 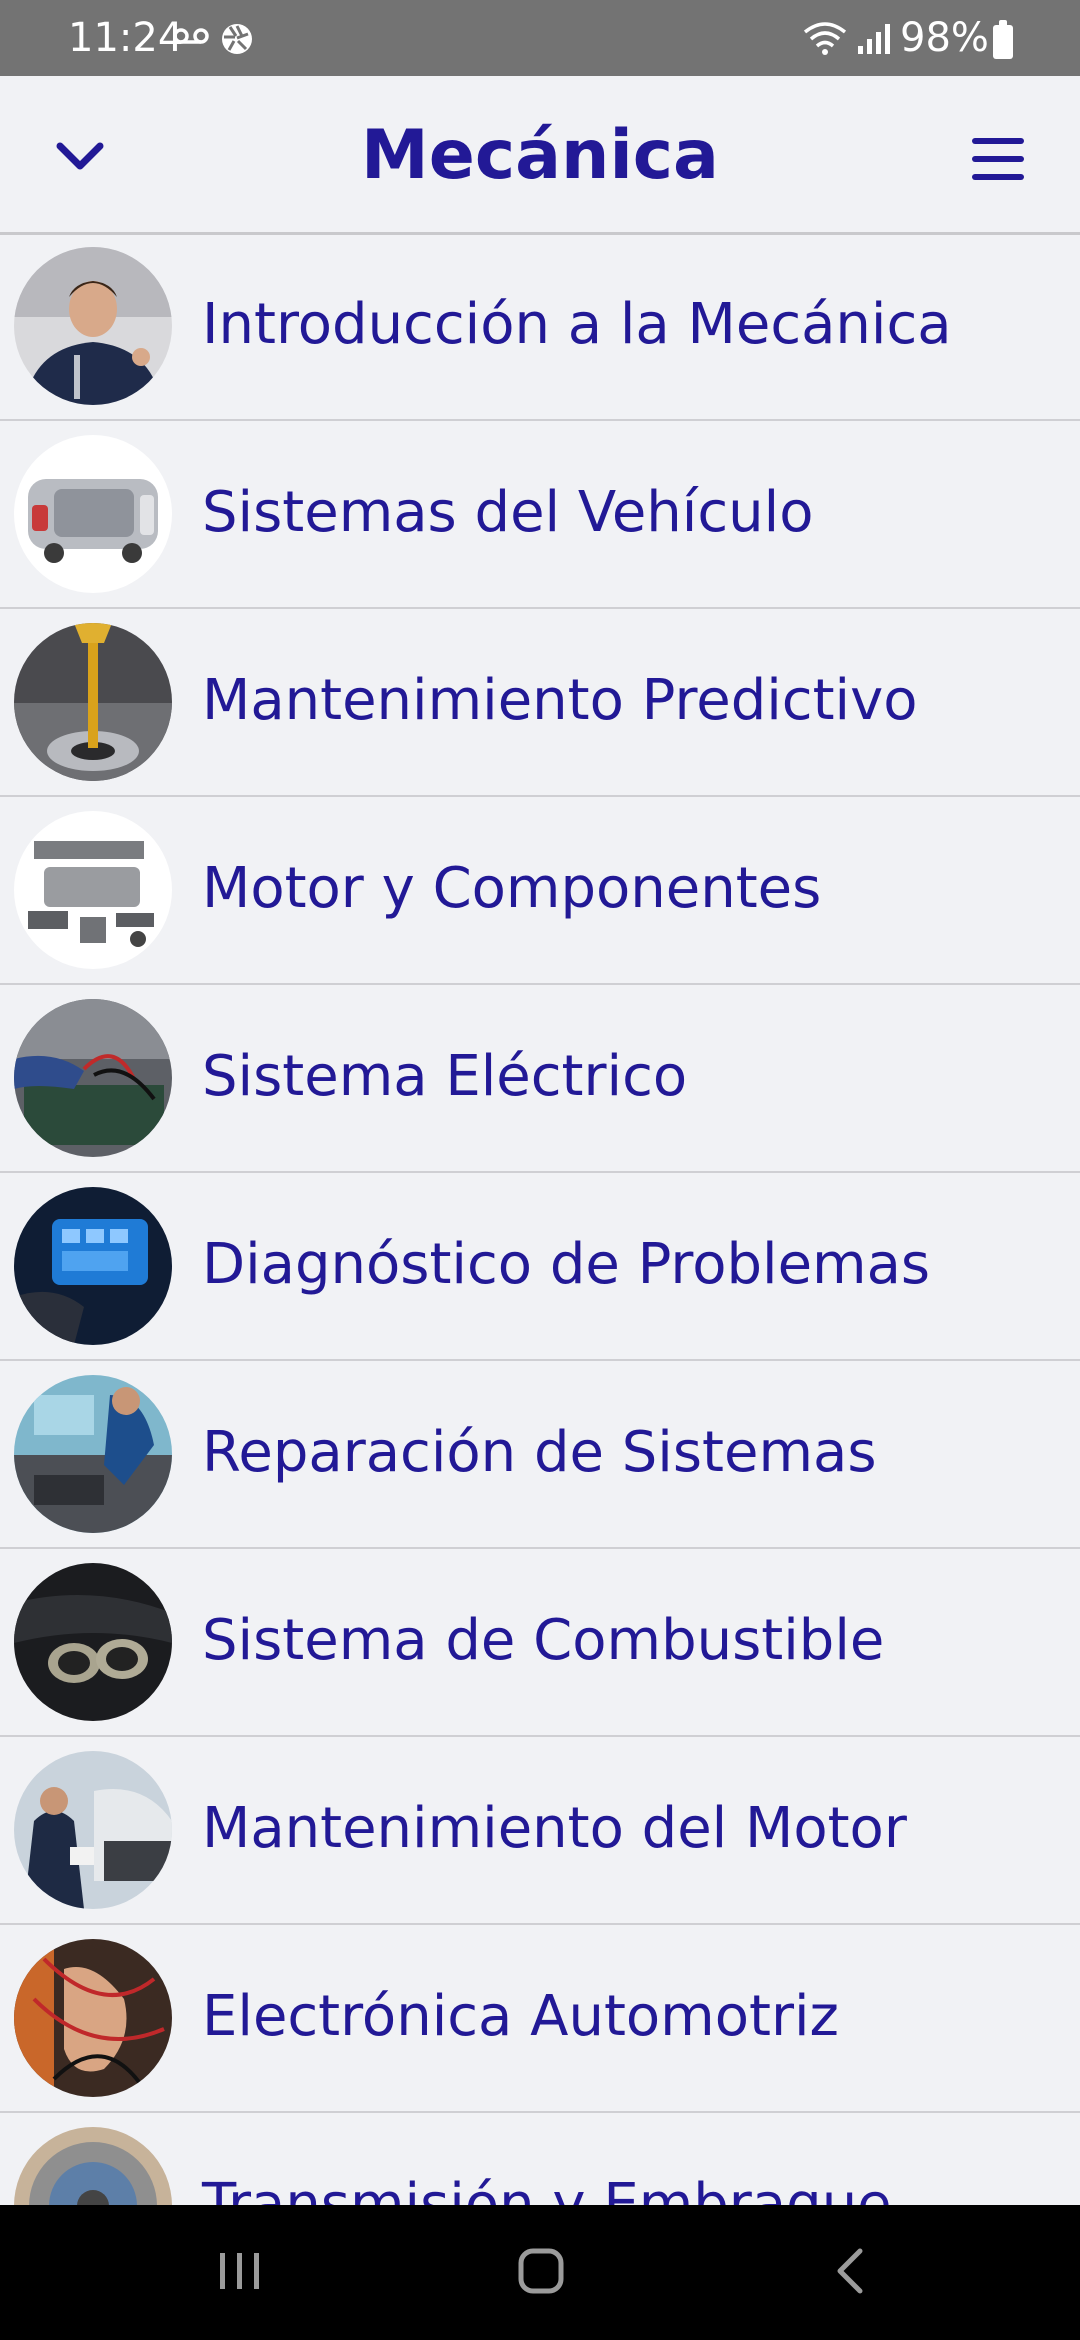 I want to click on list-item: Mantenimiento del Motor, so click(x=540, y=1831).